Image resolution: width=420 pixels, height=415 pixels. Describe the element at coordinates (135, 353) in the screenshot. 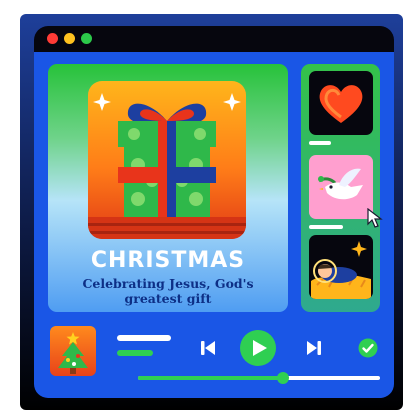

I see `track-artist-placeholder` at that location.